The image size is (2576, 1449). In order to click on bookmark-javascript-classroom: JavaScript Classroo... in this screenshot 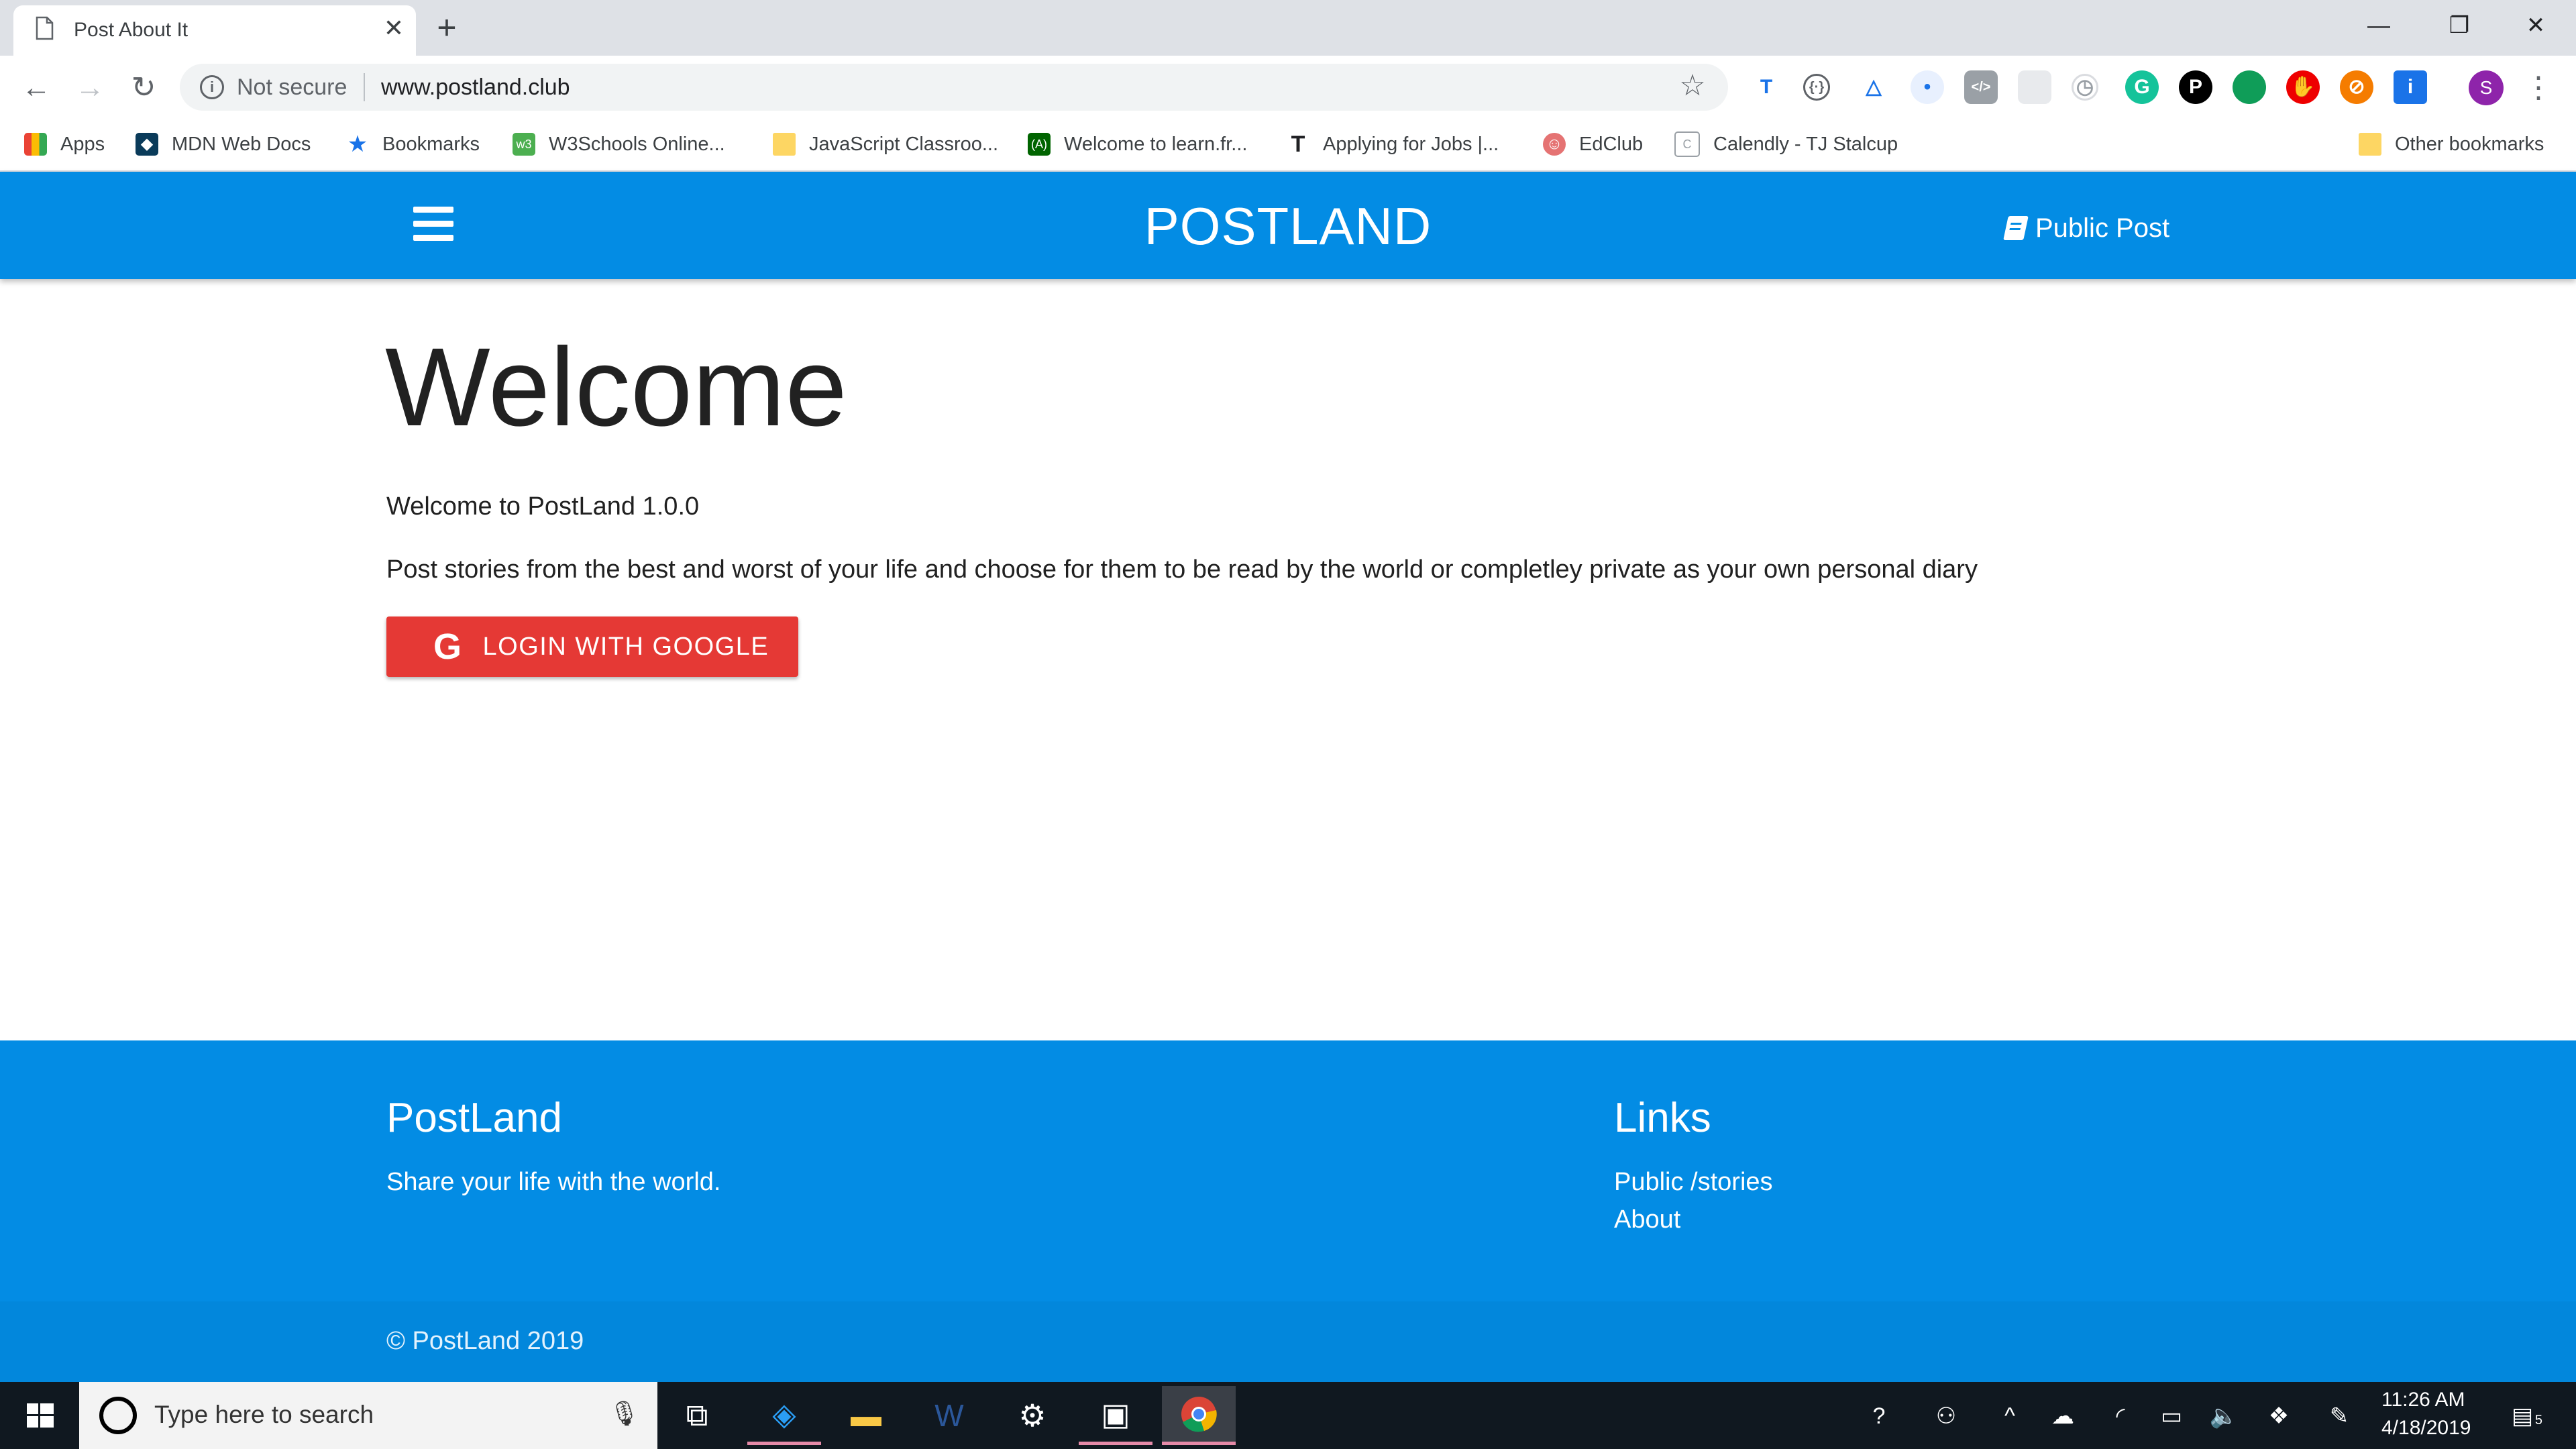, I will do `click(885, 144)`.